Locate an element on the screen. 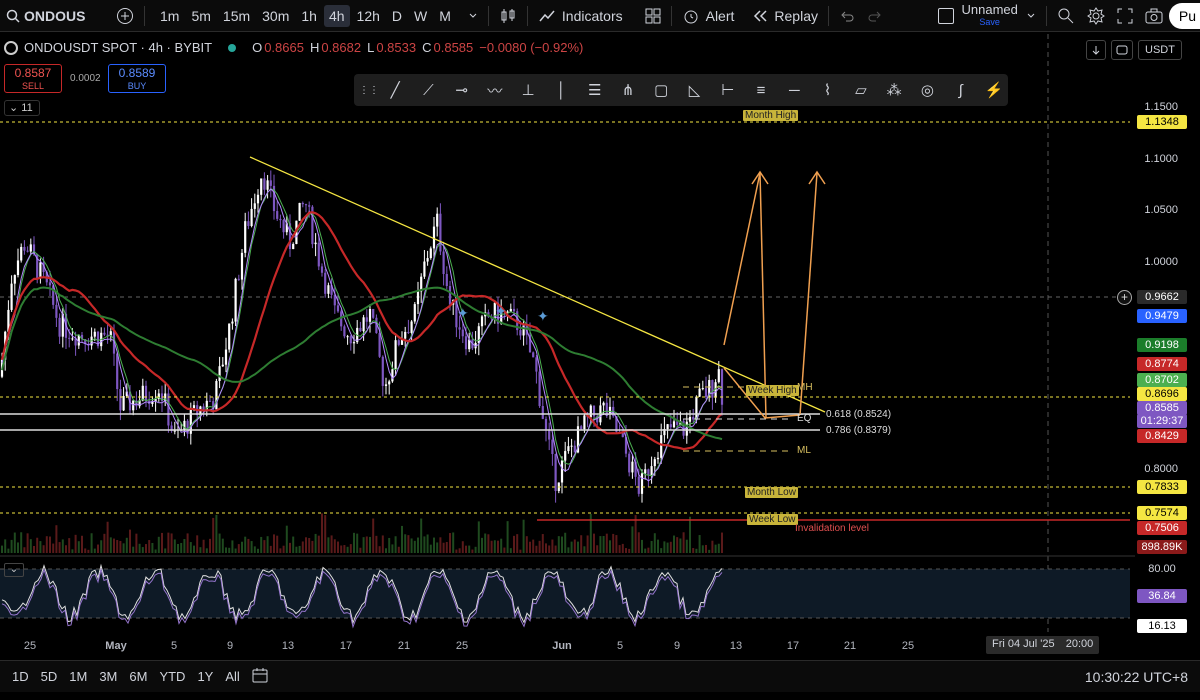 The image size is (1200, 700). horizontal-ray-tool-icon: ⊸ is located at coordinates (462, 90).